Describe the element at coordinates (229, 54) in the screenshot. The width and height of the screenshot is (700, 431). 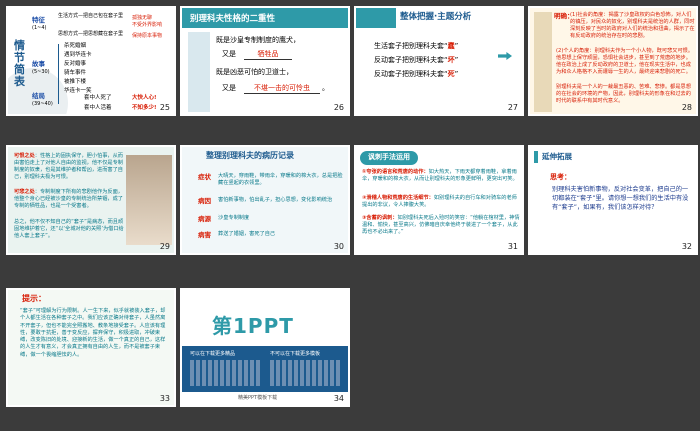
I see `lead-1: 又是` at that location.